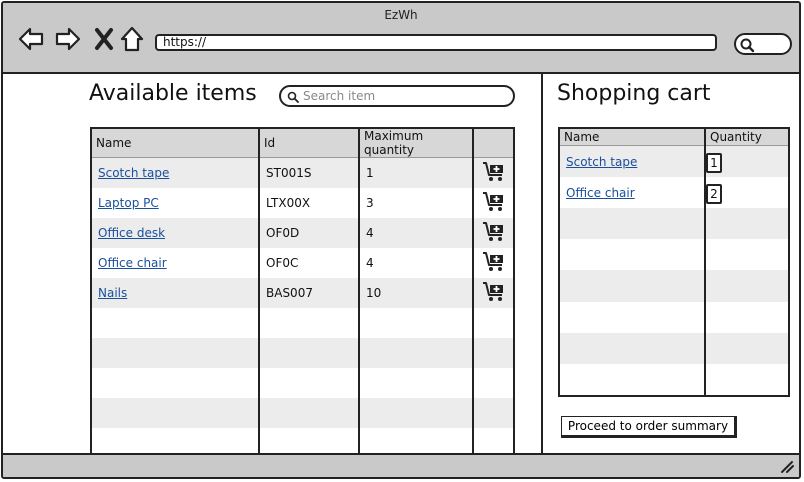  Describe the element at coordinates (309, 172) in the screenshot. I see `item-id-cell: ST001S` at that location.